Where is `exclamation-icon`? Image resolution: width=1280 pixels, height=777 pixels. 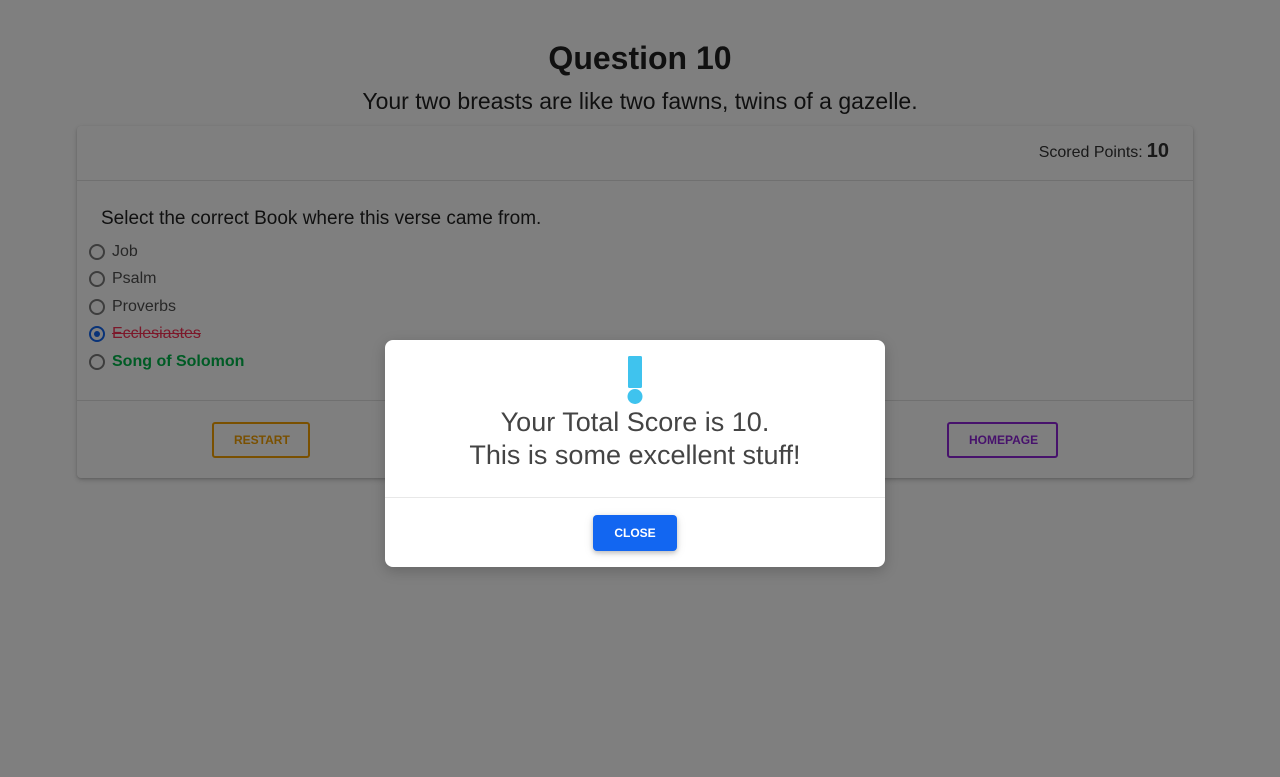
exclamation-icon is located at coordinates (635, 380).